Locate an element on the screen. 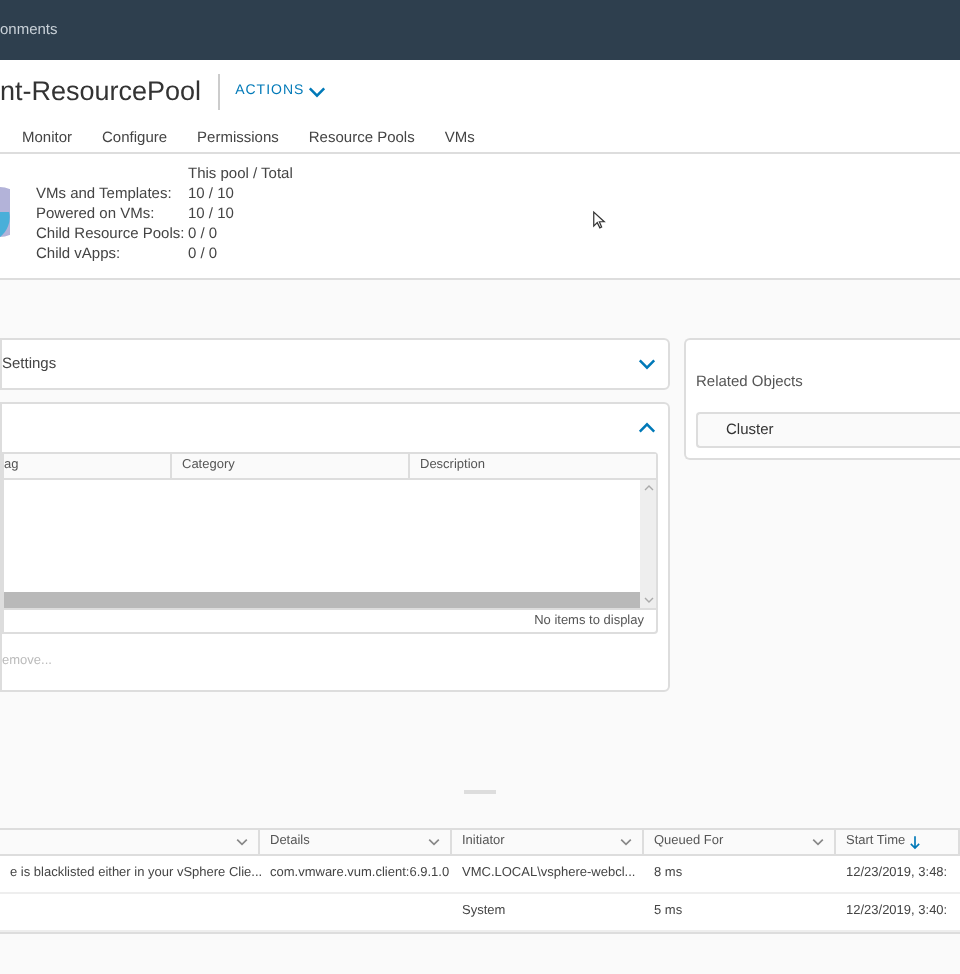 Image resolution: width=960 pixels, height=974 pixels. mouse-pointer-icon is located at coordinates (599, 220).